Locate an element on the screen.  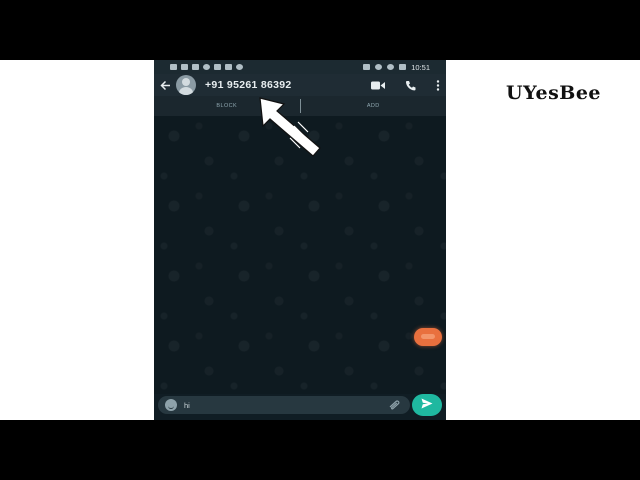
arrow-left-icon is located at coordinates (165, 85).